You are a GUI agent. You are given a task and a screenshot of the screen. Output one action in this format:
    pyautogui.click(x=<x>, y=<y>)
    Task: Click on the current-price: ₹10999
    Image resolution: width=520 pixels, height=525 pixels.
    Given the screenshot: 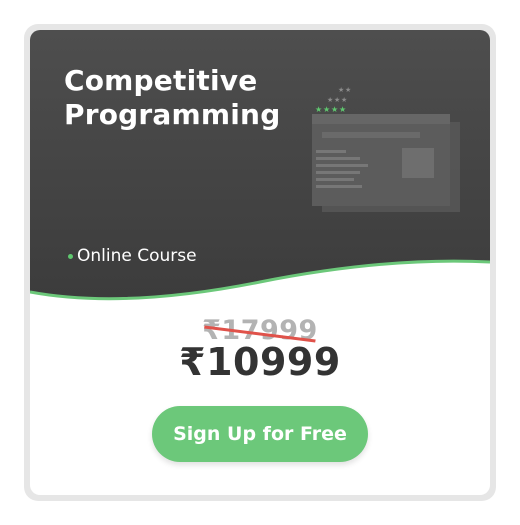 What is the action you would take?
    pyautogui.click(x=260, y=362)
    